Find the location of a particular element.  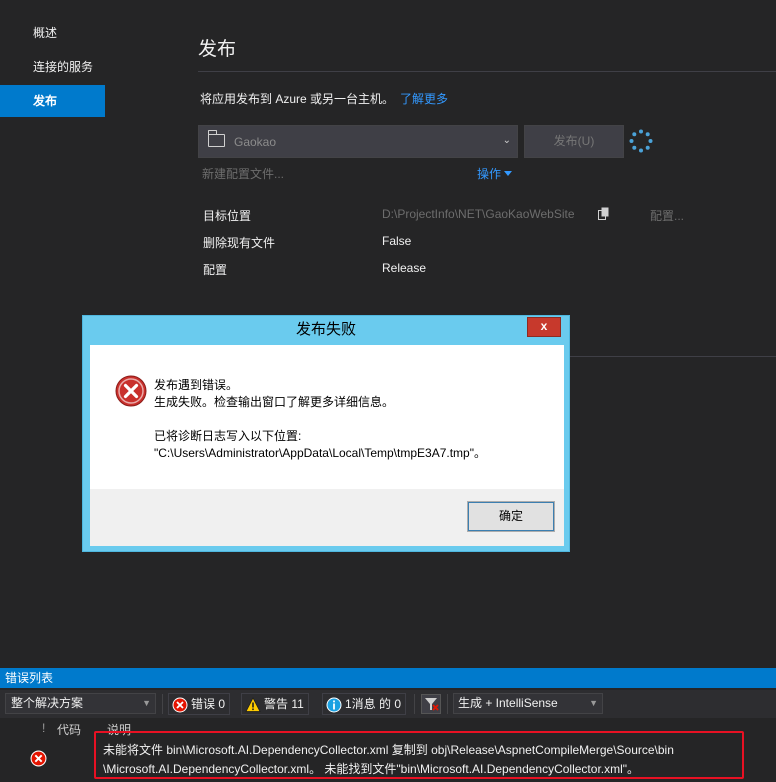

error-highlight-box is located at coordinates (419, 755).